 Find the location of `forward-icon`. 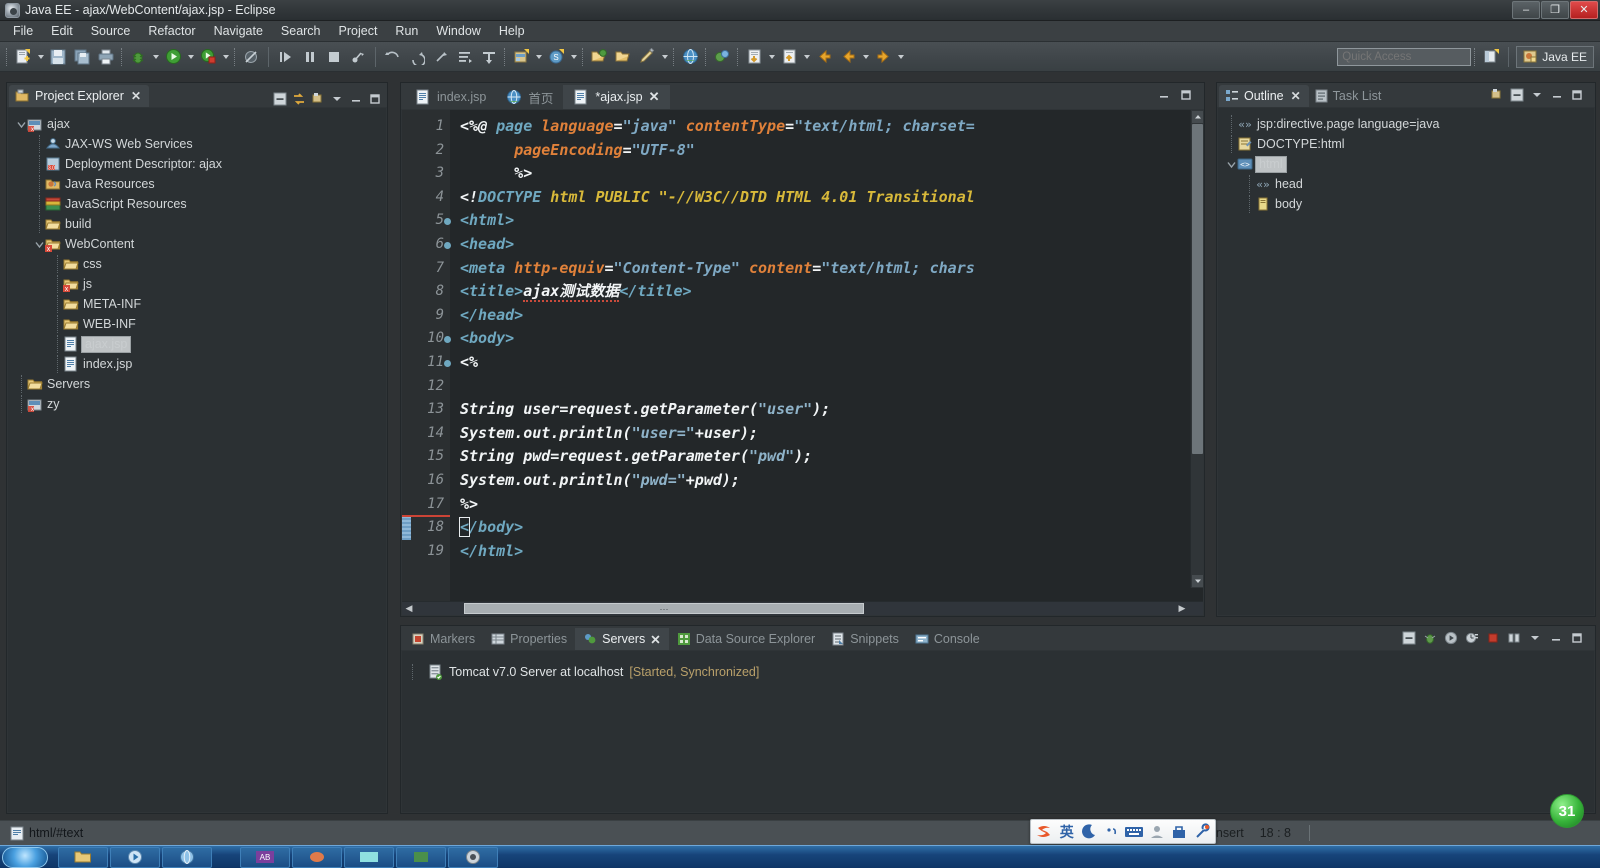

forward-icon is located at coordinates (848, 57).